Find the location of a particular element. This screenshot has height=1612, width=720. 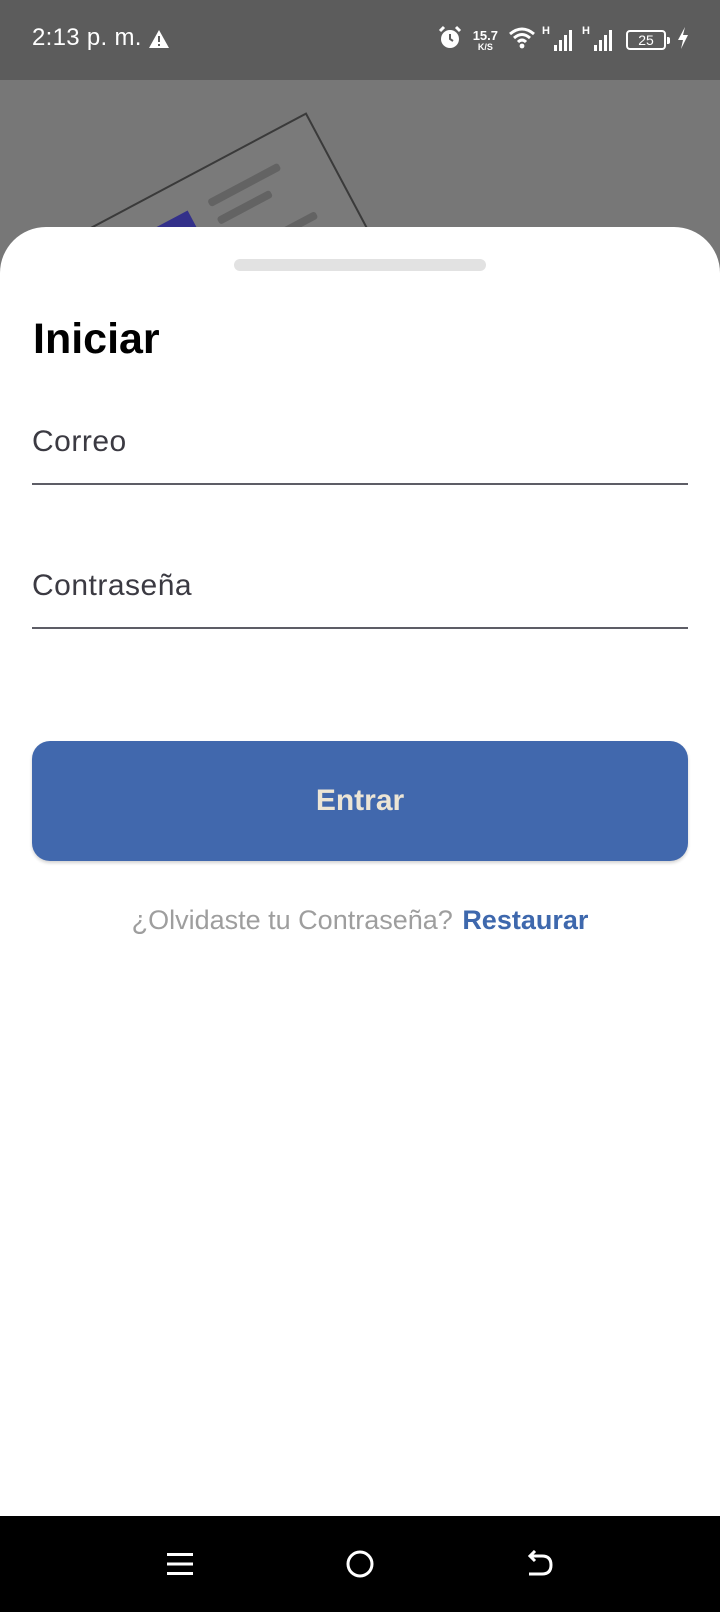

forgot-password-row: ¿Olvidaste tu Contraseña? Restaurar is located at coordinates (360, 920).